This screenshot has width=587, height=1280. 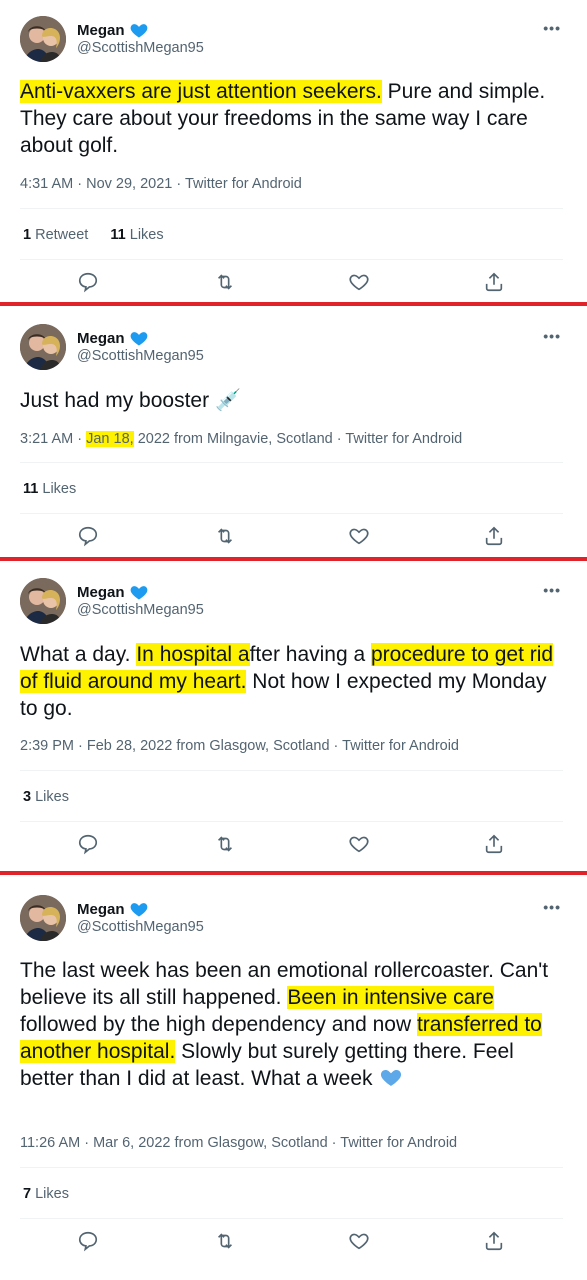 I want to click on syringe-emoji: 💉, so click(x=228, y=400).